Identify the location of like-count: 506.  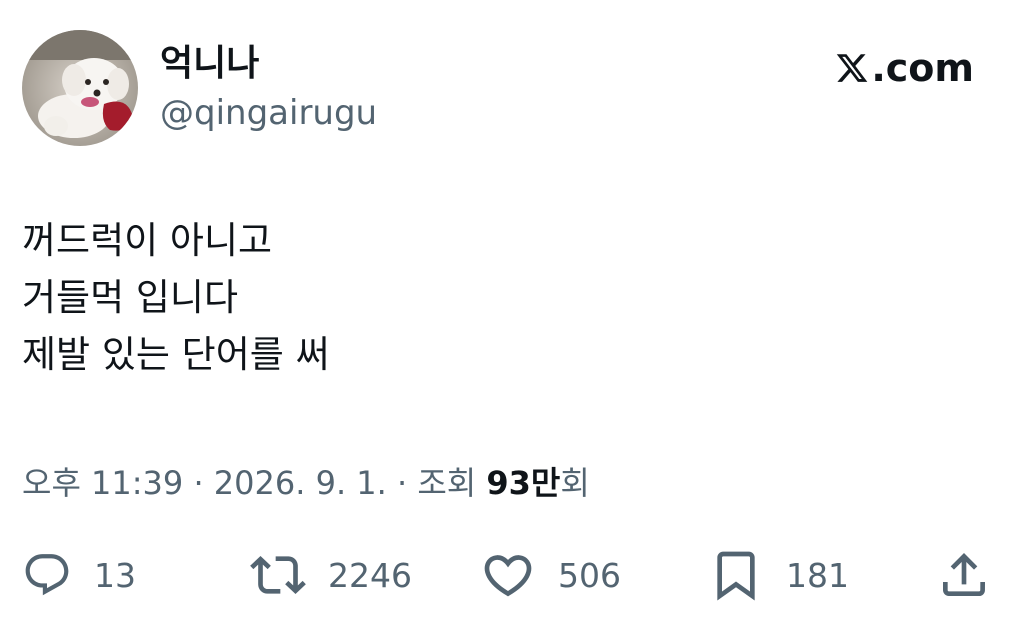
(589, 575).